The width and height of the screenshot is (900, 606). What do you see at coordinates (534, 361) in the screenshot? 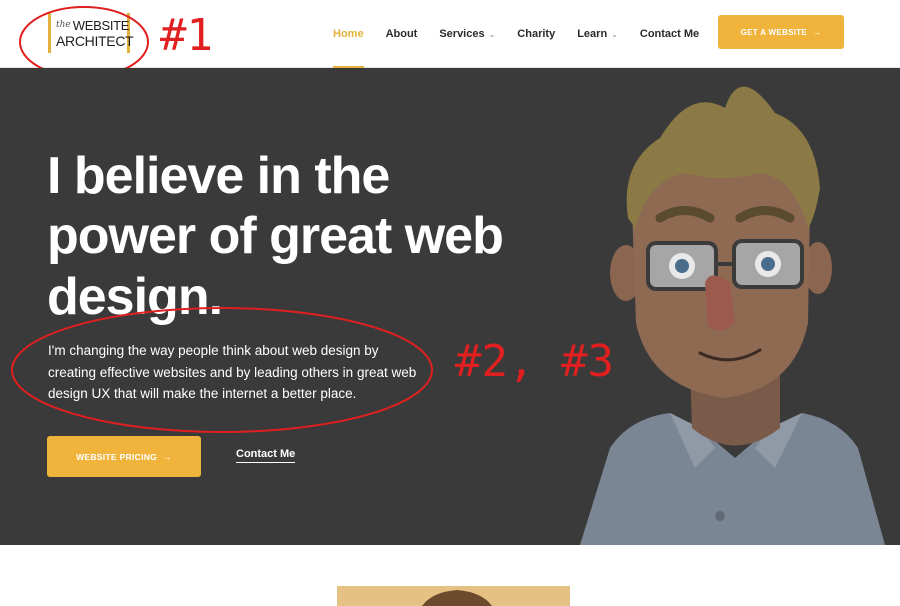
I see `annotation-label-2-3: #2, #3` at bounding box center [534, 361].